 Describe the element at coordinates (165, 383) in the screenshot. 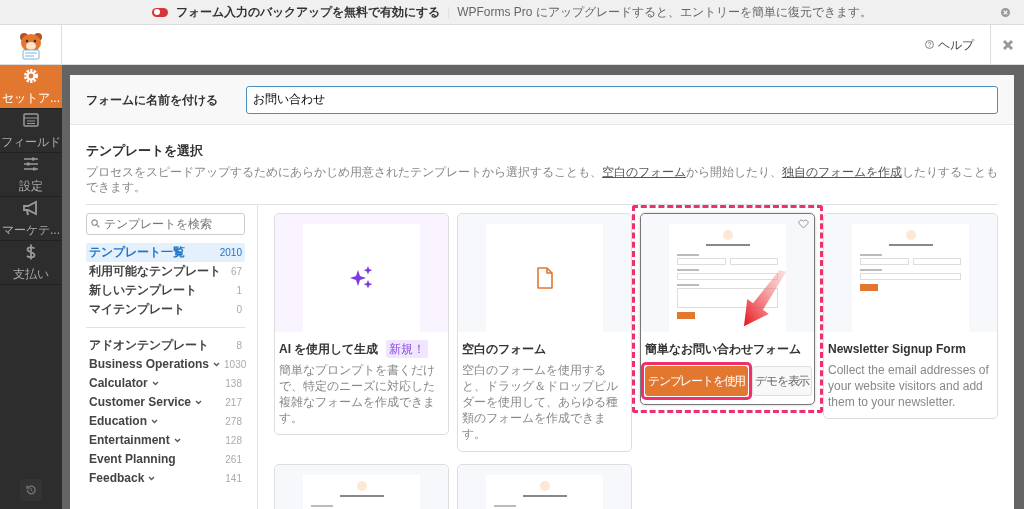

I see `category-item: Calculator 138` at that location.